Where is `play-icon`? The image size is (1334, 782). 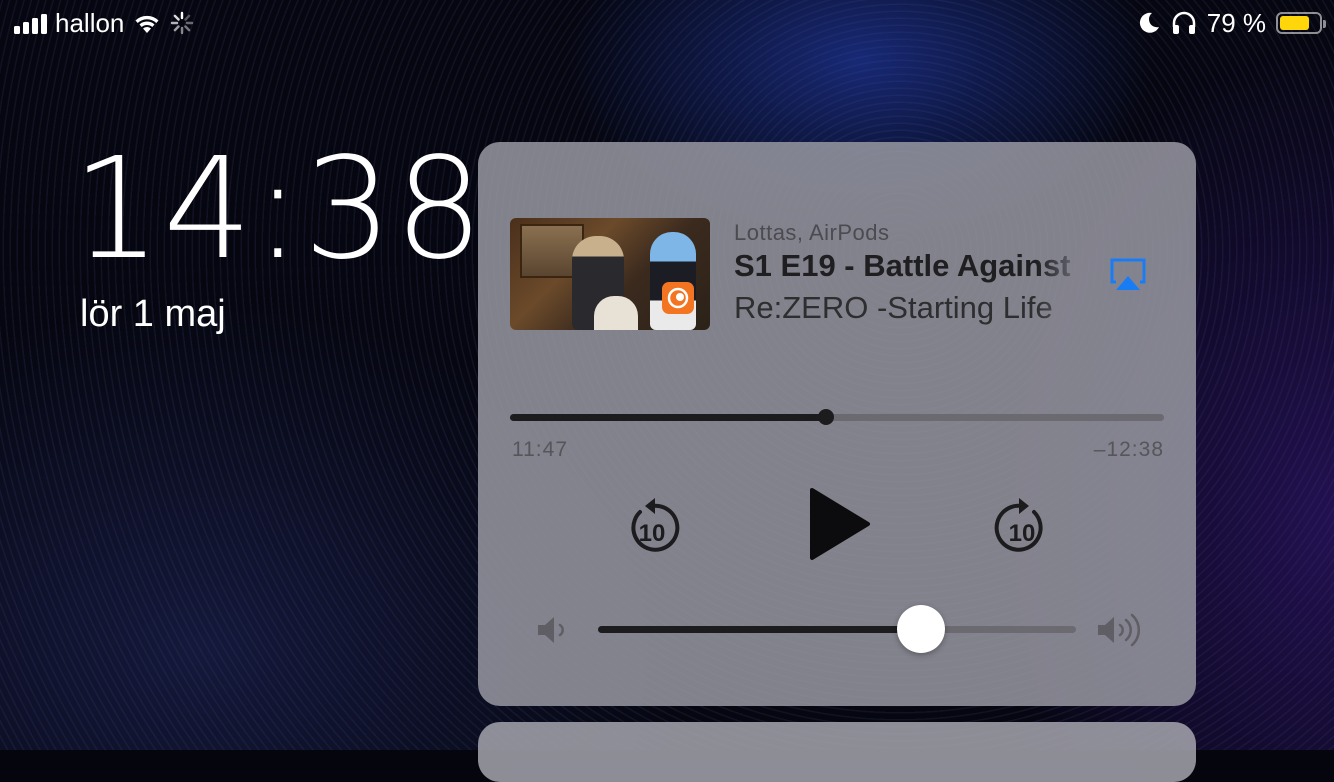
play-icon is located at coordinates (840, 524).